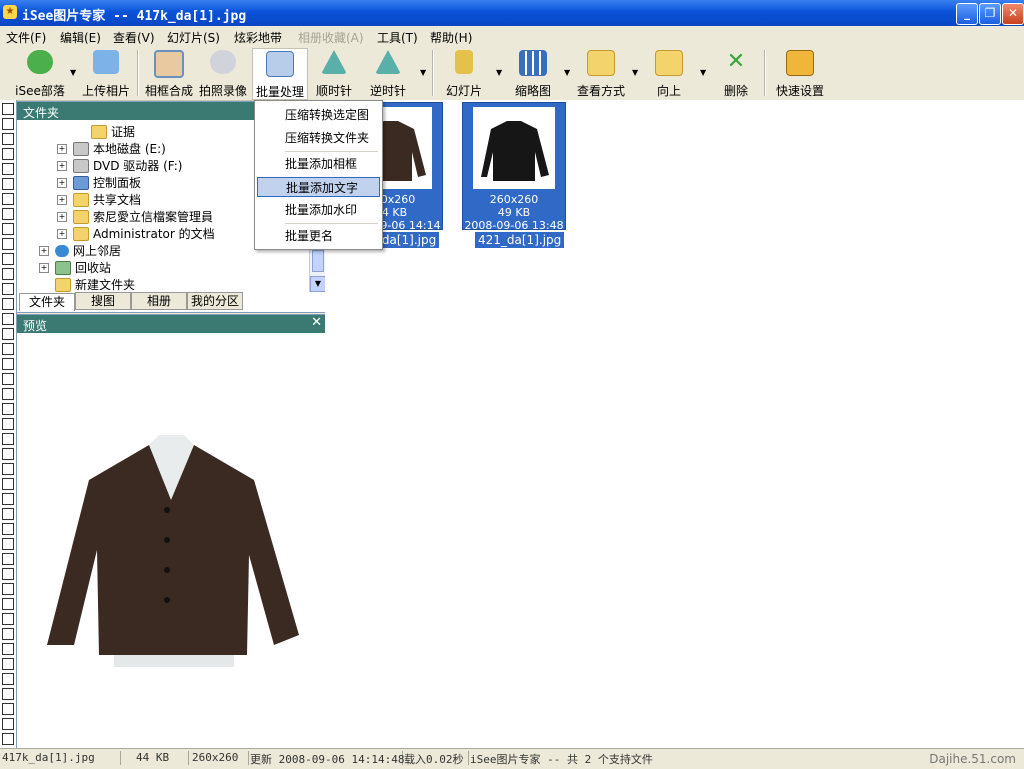 The image size is (1024, 769). What do you see at coordinates (388, 73) in the screenshot?
I see `rotate-counterclockwise-button: 逆时针` at bounding box center [388, 73].